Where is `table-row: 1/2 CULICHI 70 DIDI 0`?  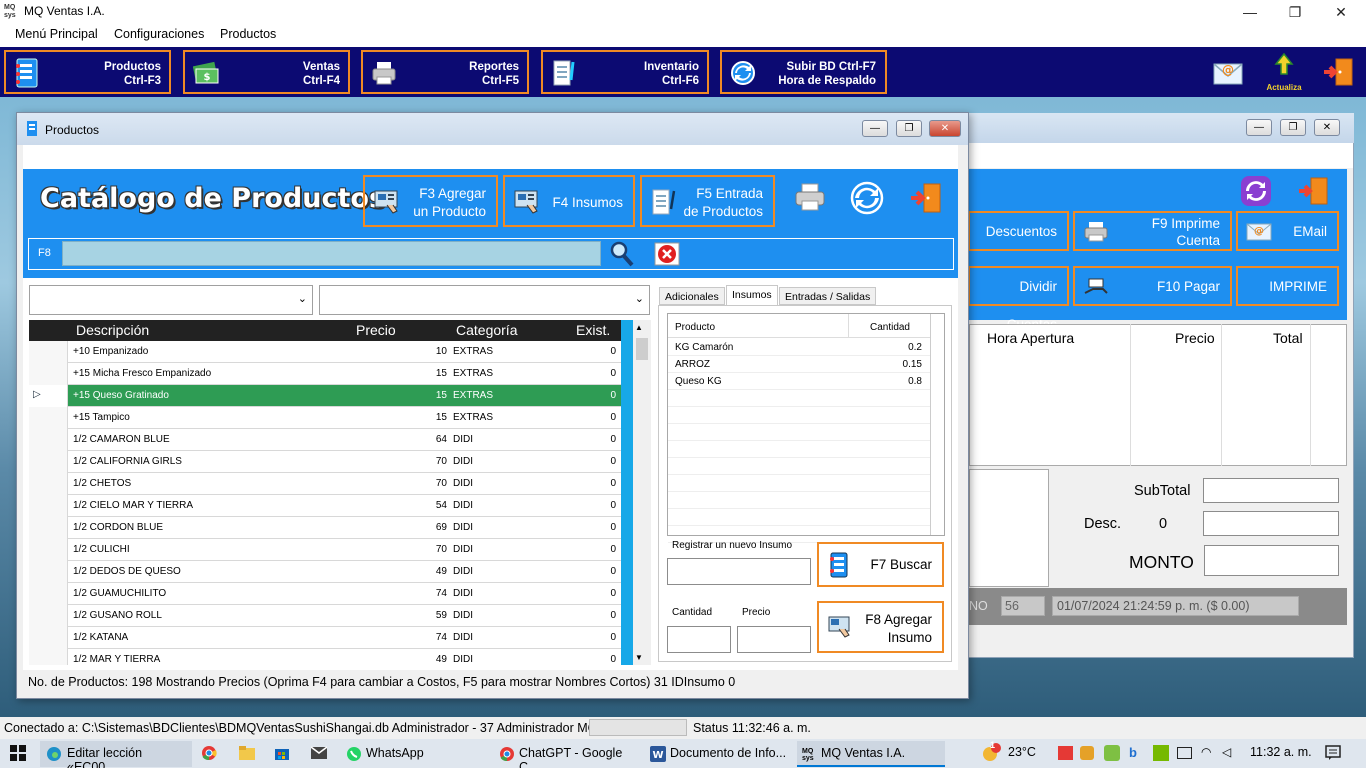
table-row: 1/2 CULICHI 70 DIDI 0 is located at coordinates (325, 550).